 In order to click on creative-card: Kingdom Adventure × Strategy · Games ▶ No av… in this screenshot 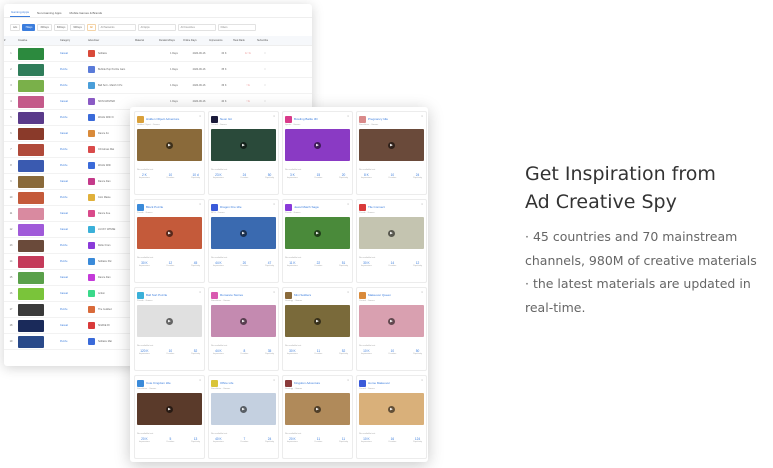, I will do `click(317, 417)`.